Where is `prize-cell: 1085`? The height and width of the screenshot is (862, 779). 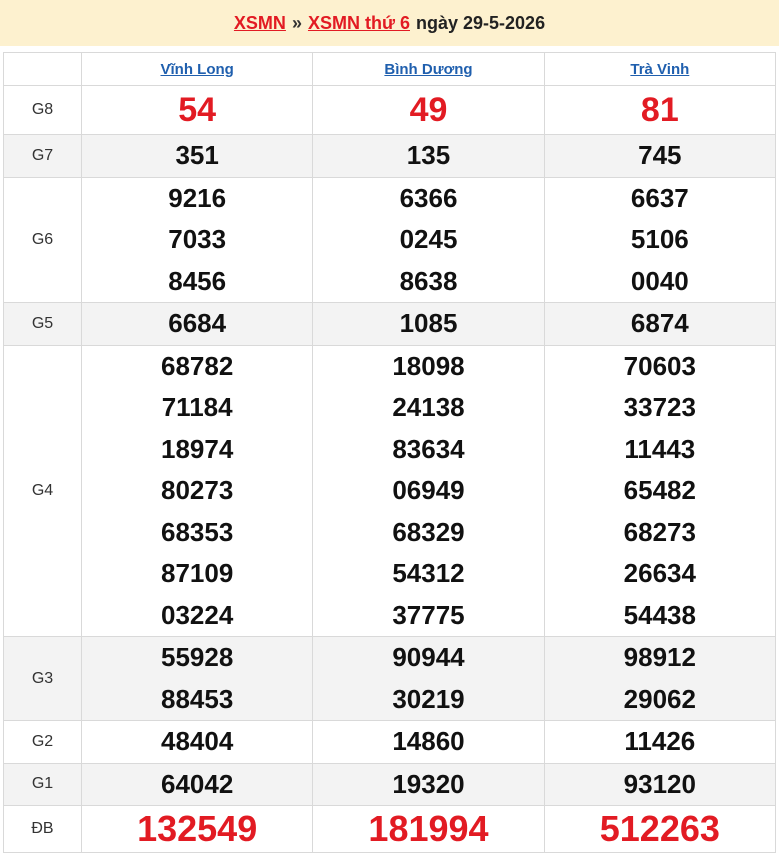
prize-cell: 1085 is located at coordinates (428, 324).